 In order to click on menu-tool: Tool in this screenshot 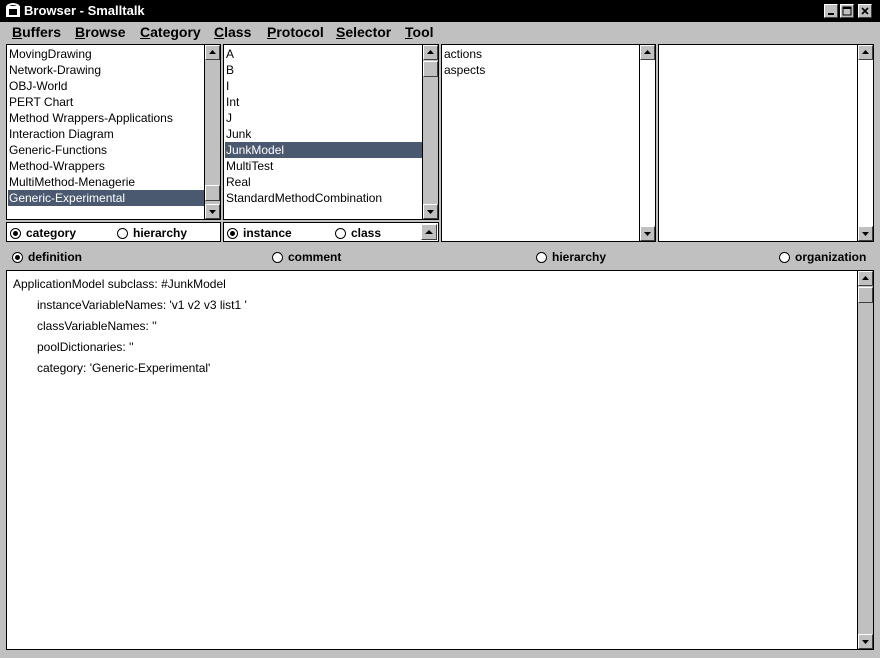, I will do `click(419, 32)`.